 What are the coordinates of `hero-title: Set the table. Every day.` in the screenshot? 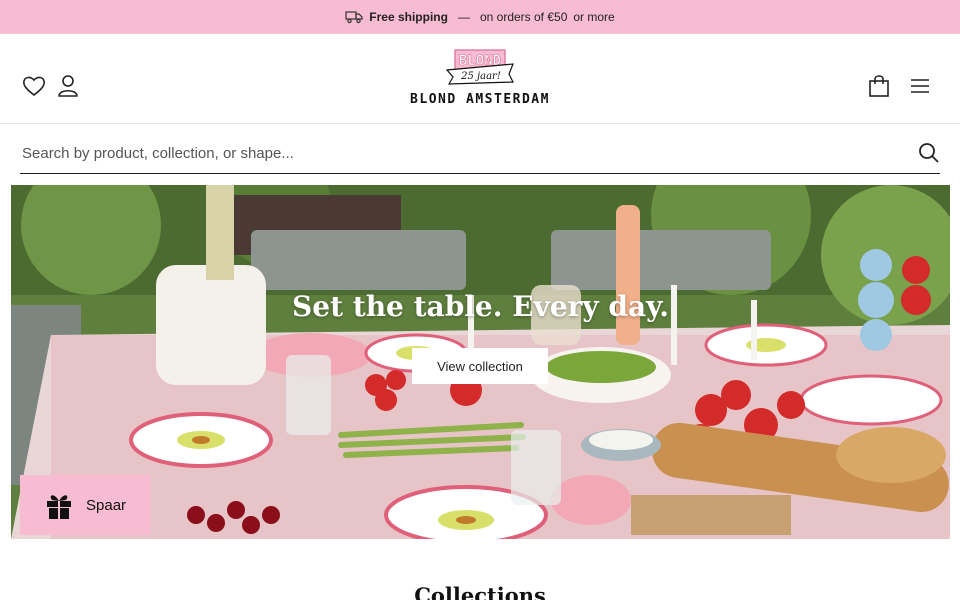 It's located at (480, 306).